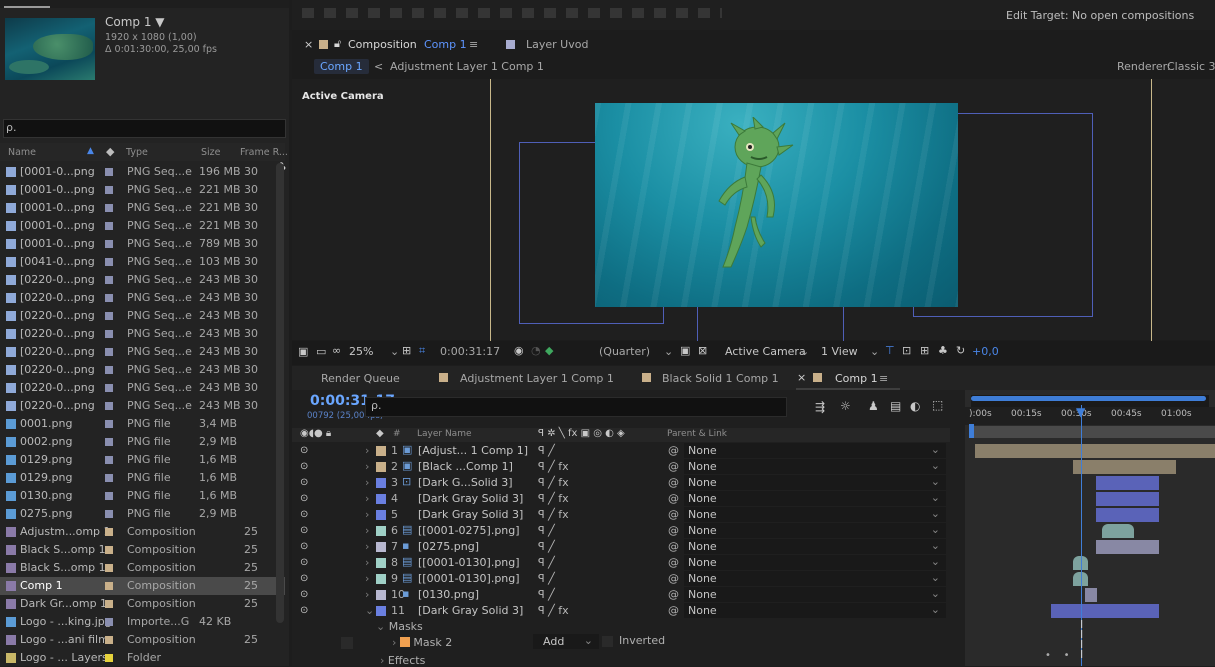 Image resolution: width=1215 pixels, height=667 pixels. What do you see at coordinates (394, 351) in the screenshot?
I see `zoom-dropdown-icon: ⌄` at bounding box center [394, 351].